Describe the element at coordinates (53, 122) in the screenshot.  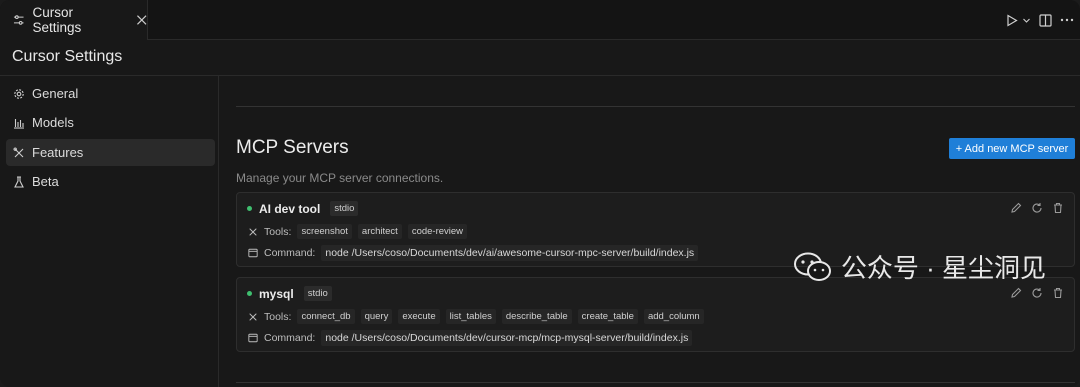
I see `sidebar-item-label: Models` at that location.